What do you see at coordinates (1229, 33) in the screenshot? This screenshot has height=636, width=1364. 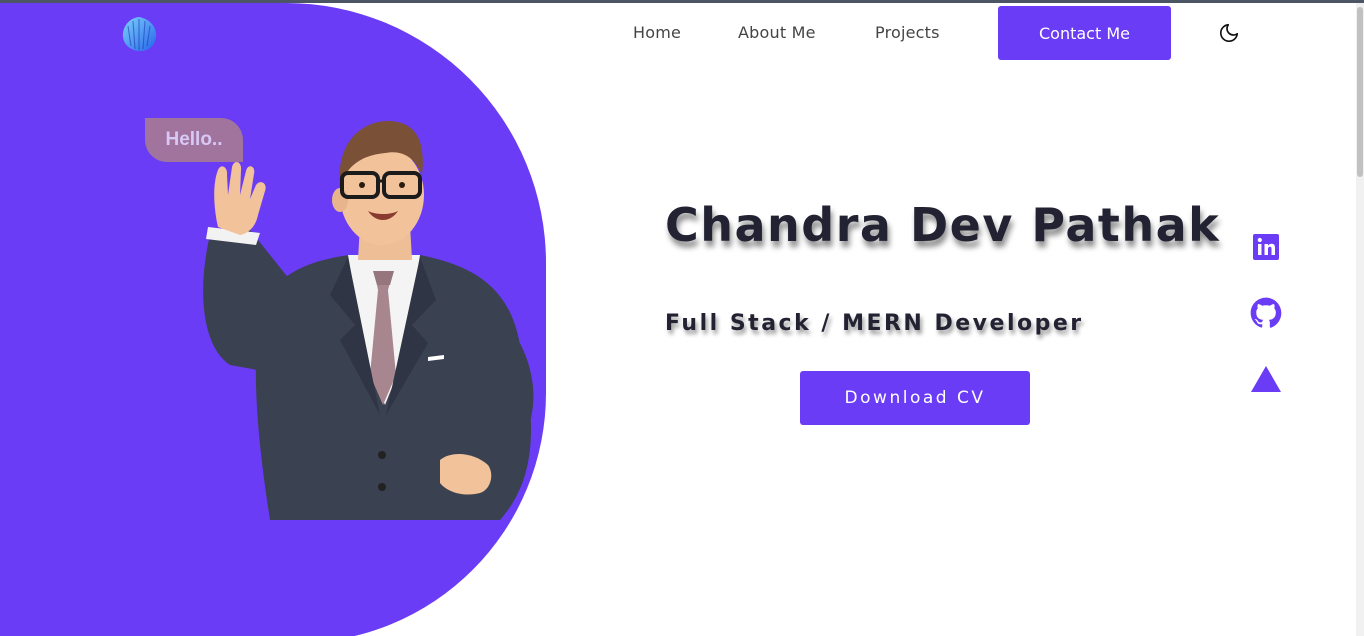 I see `moon-icon` at bounding box center [1229, 33].